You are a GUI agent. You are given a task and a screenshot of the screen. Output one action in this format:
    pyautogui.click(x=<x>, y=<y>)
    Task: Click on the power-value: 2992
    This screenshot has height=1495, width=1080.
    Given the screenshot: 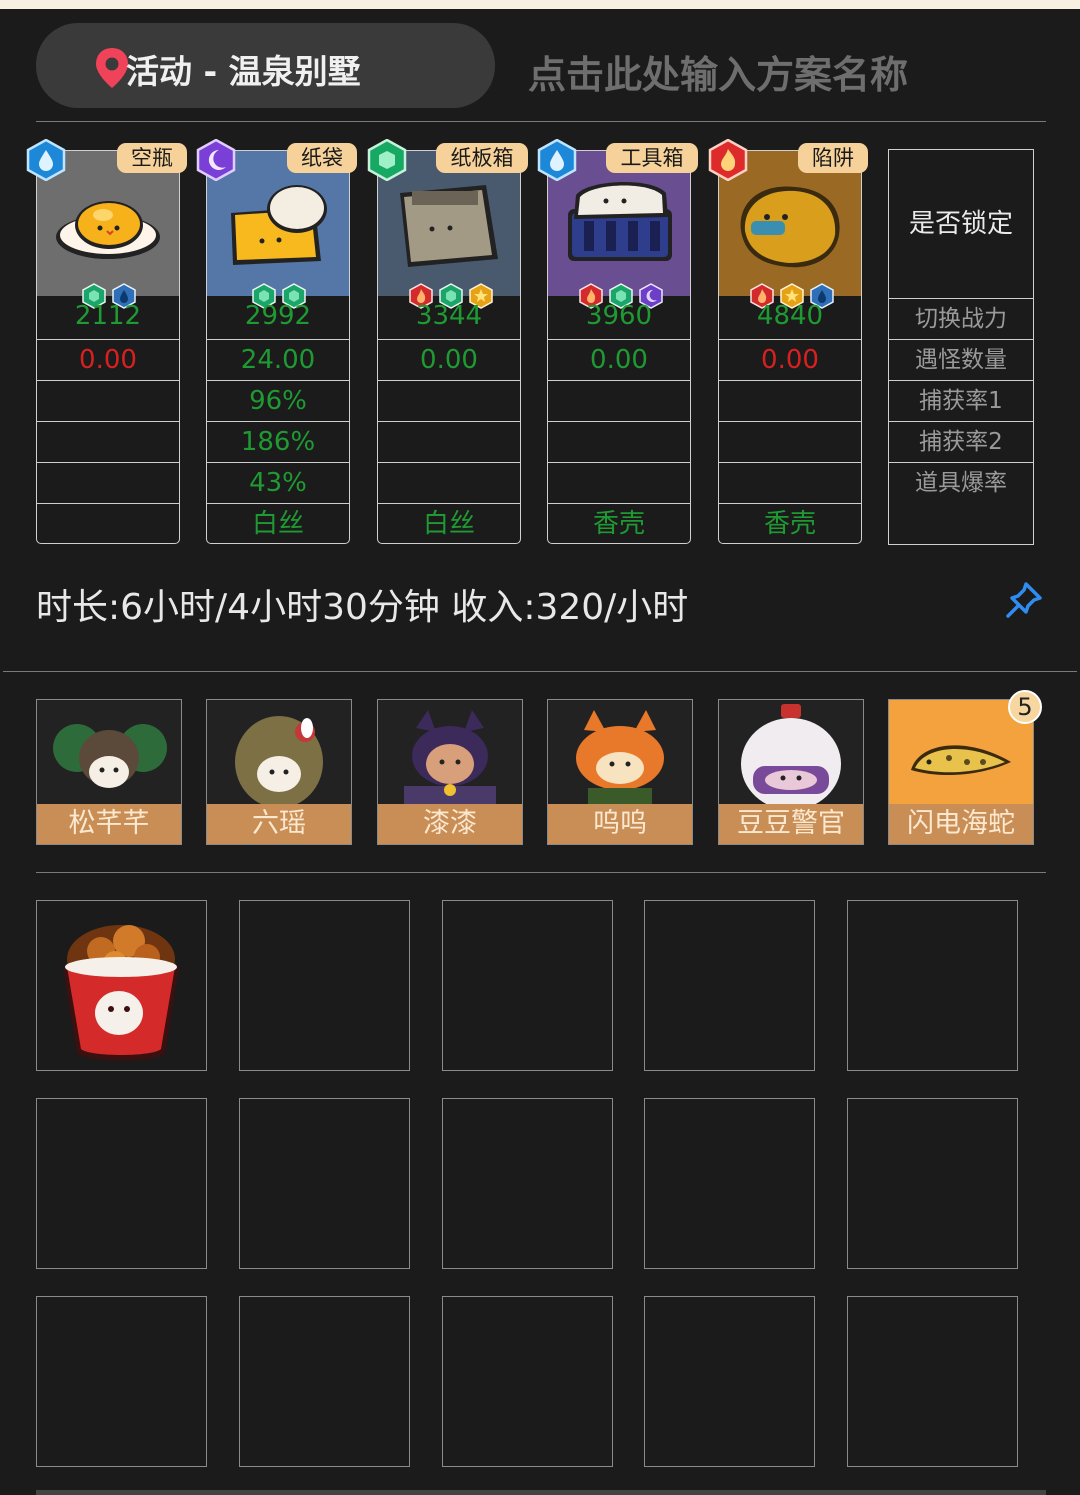 What is the action you would take?
    pyautogui.click(x=278, y=316)
    